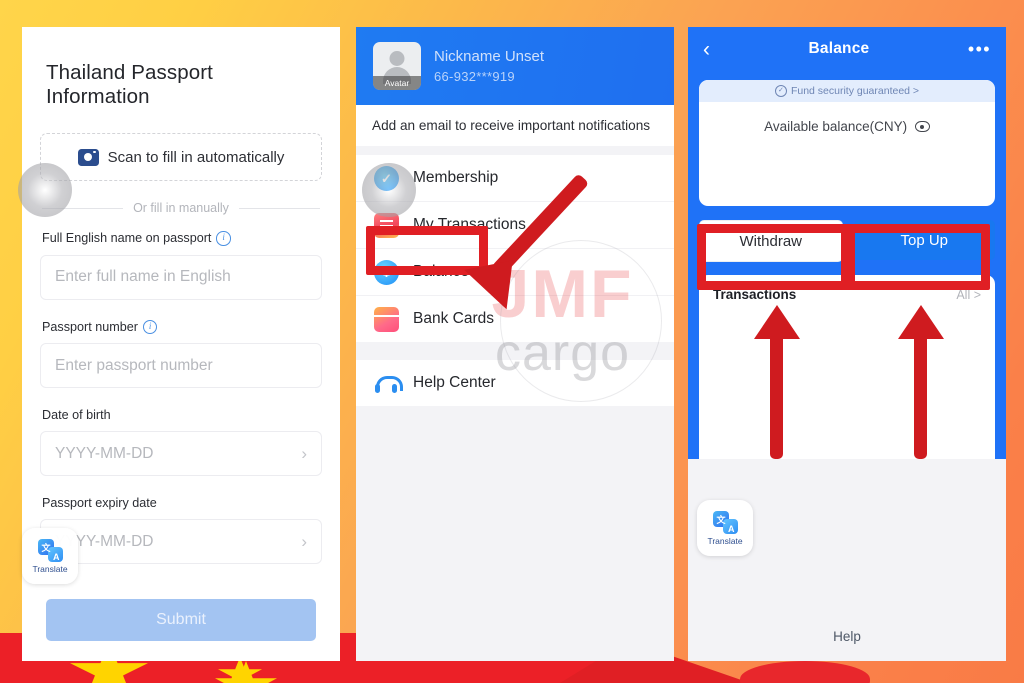 The width and height of the screenshot is (1024, 683). I want to click on annotation-arrow-to-withdraw, so click(777, 385).